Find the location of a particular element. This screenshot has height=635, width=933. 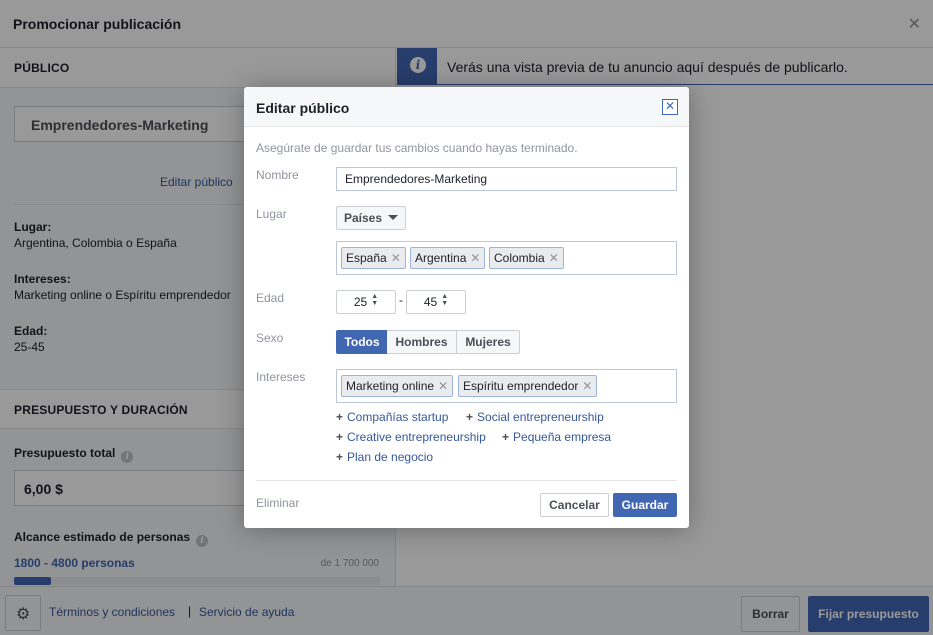

dialog-title: Editar público is located at coordinates (303, 108).